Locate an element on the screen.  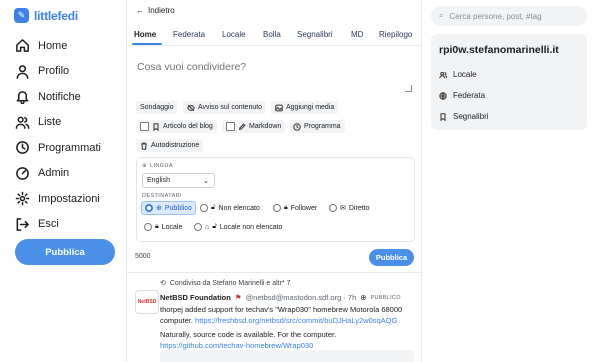
visibility-label: Non elencato is located at coordinates (239, 208).